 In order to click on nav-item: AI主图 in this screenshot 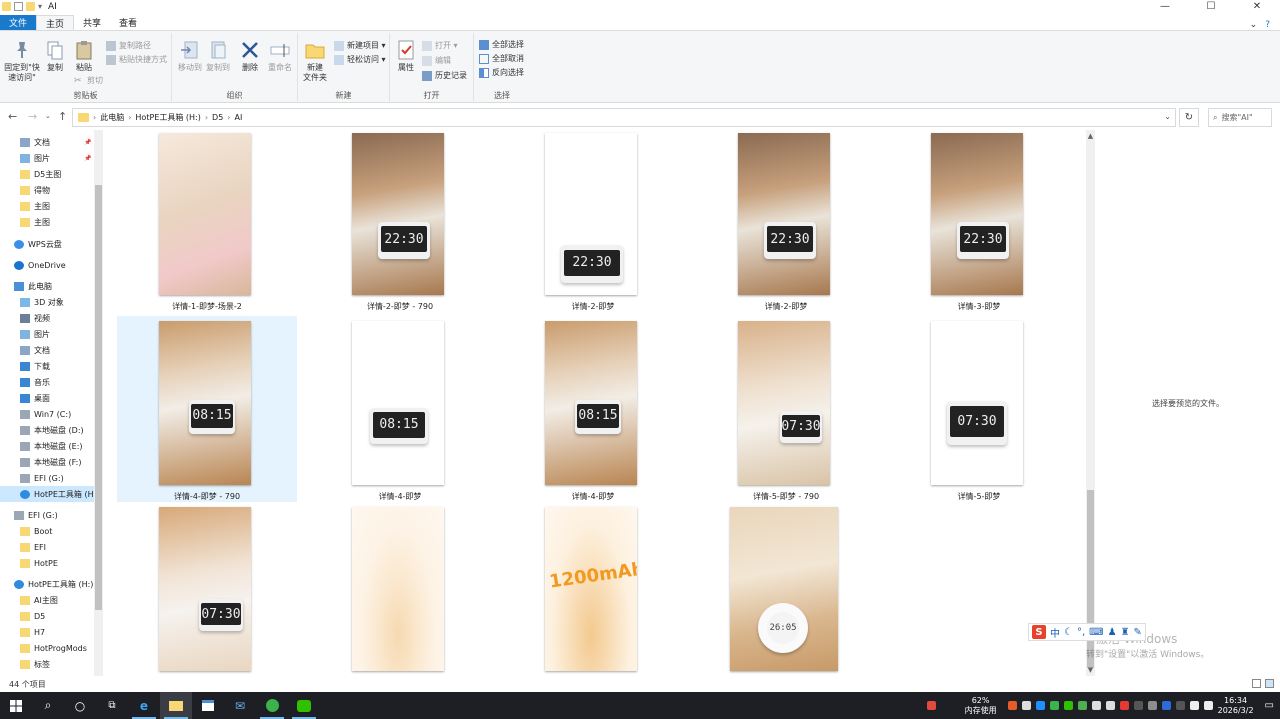, I will do `click(47, 600)`.